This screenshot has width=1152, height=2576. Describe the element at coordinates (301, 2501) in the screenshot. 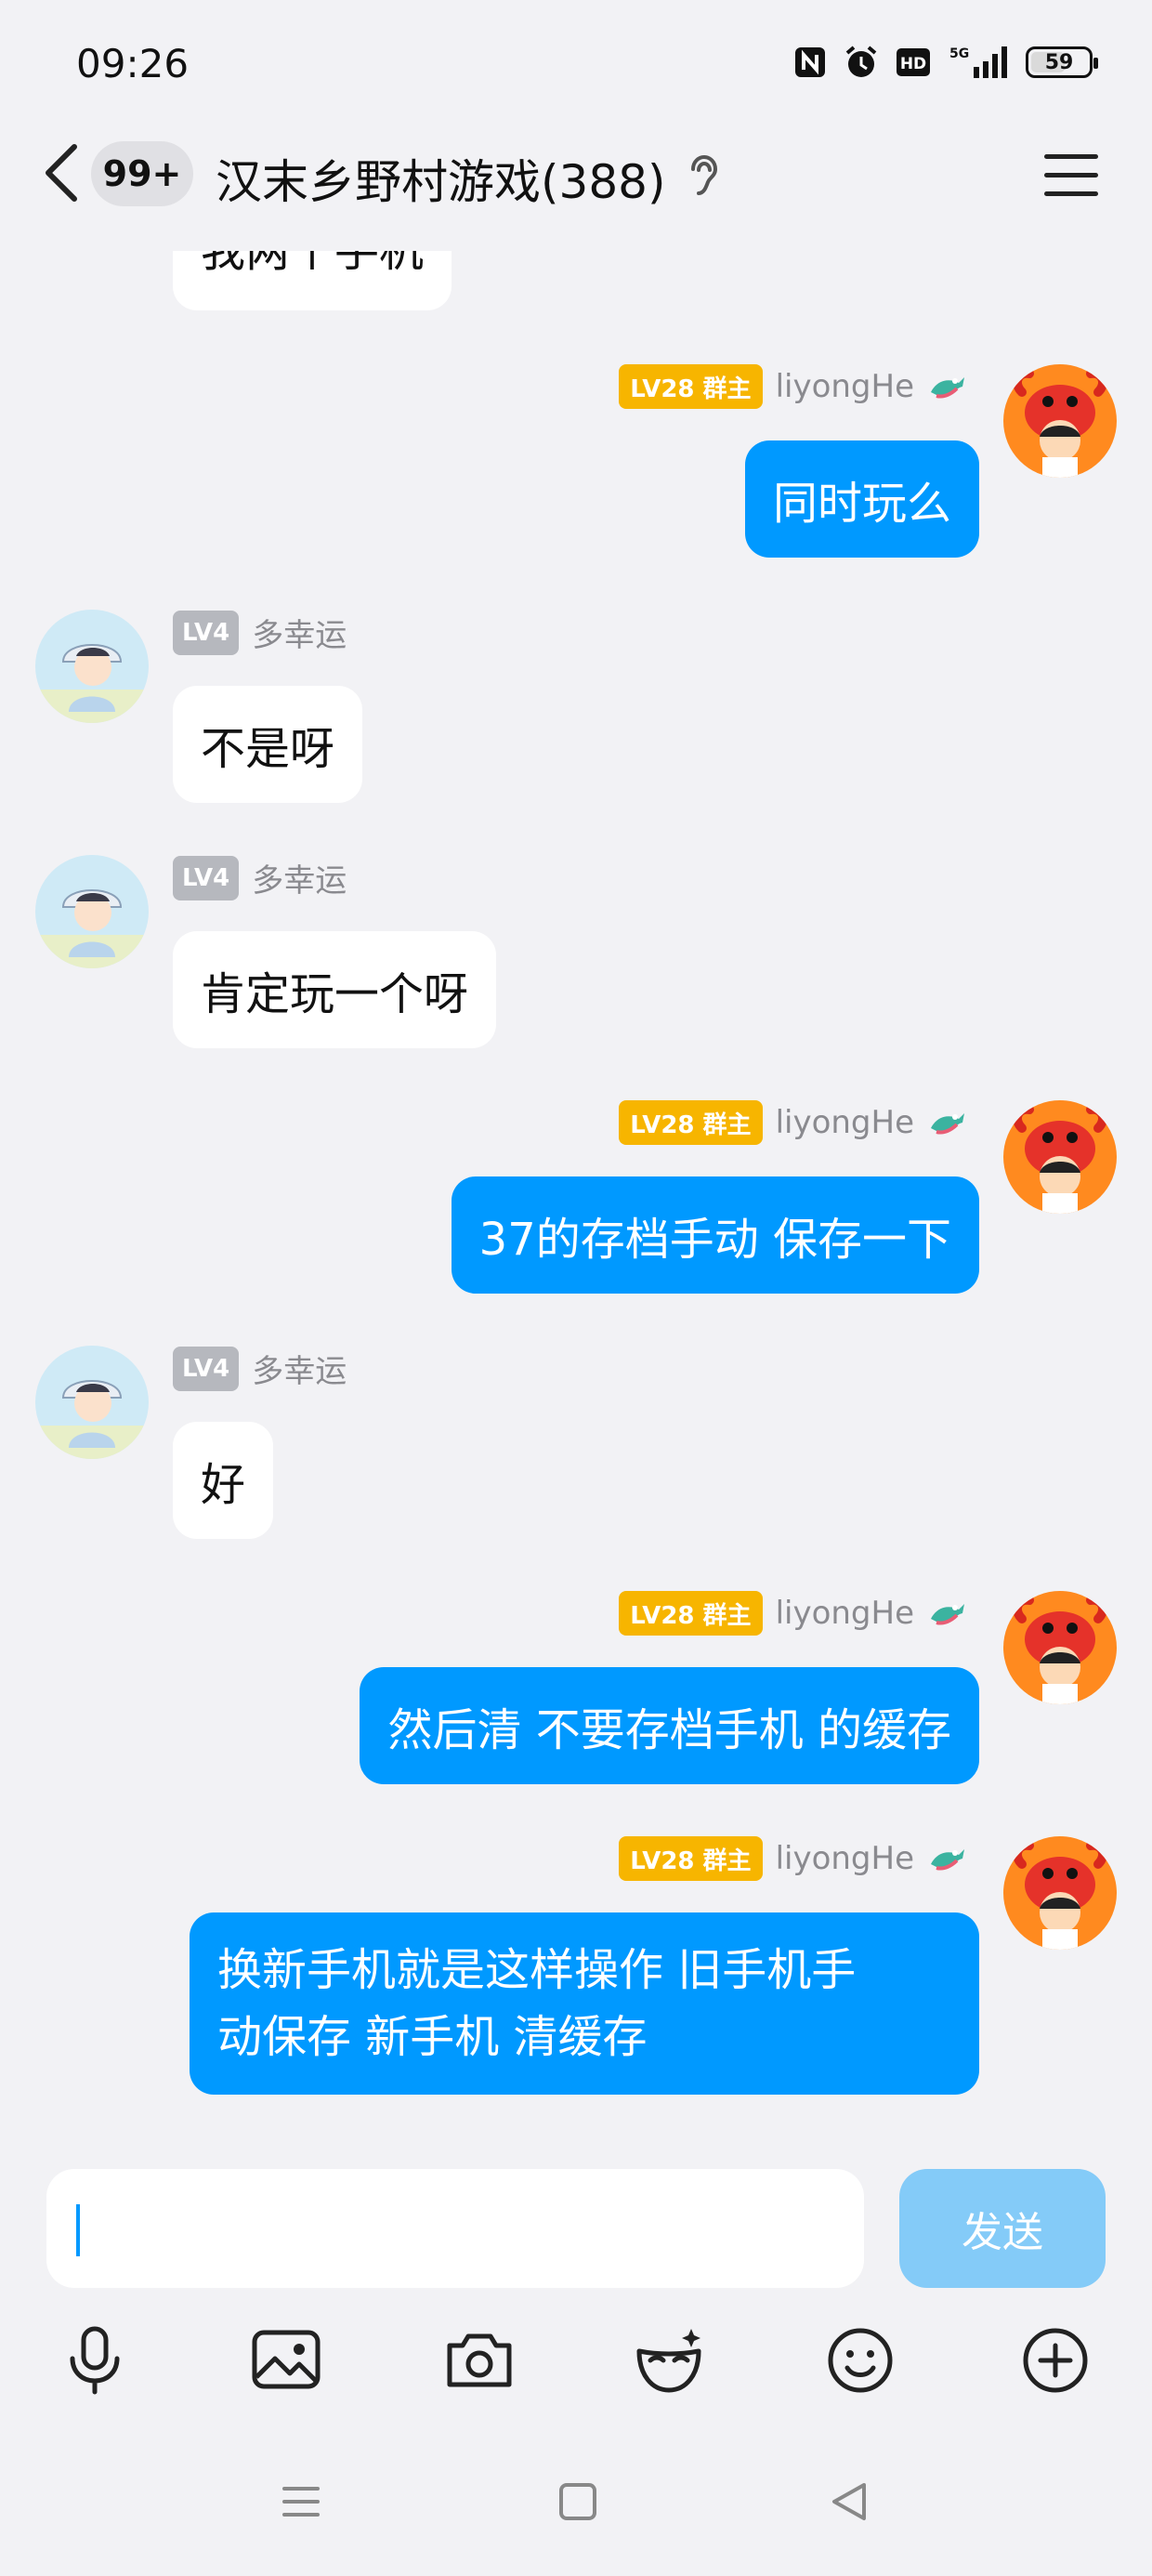

I see `nav-menu-icon` at that location.